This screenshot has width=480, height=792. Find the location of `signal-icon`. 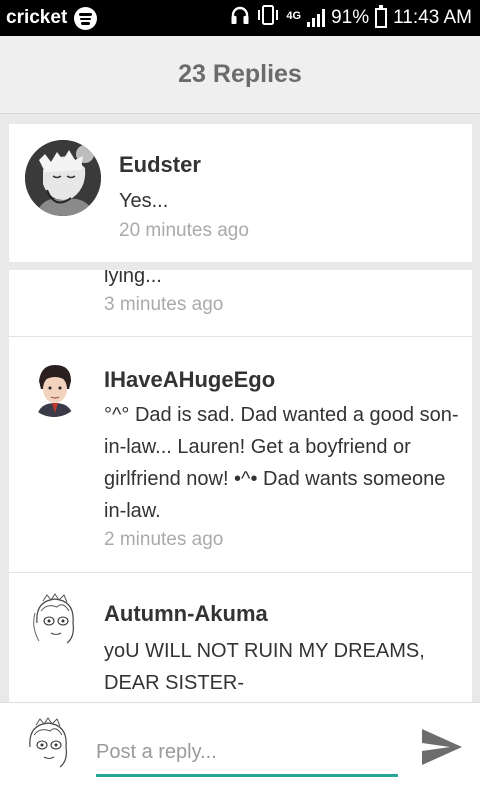

signal-icon is located at coordinates (316, 18).